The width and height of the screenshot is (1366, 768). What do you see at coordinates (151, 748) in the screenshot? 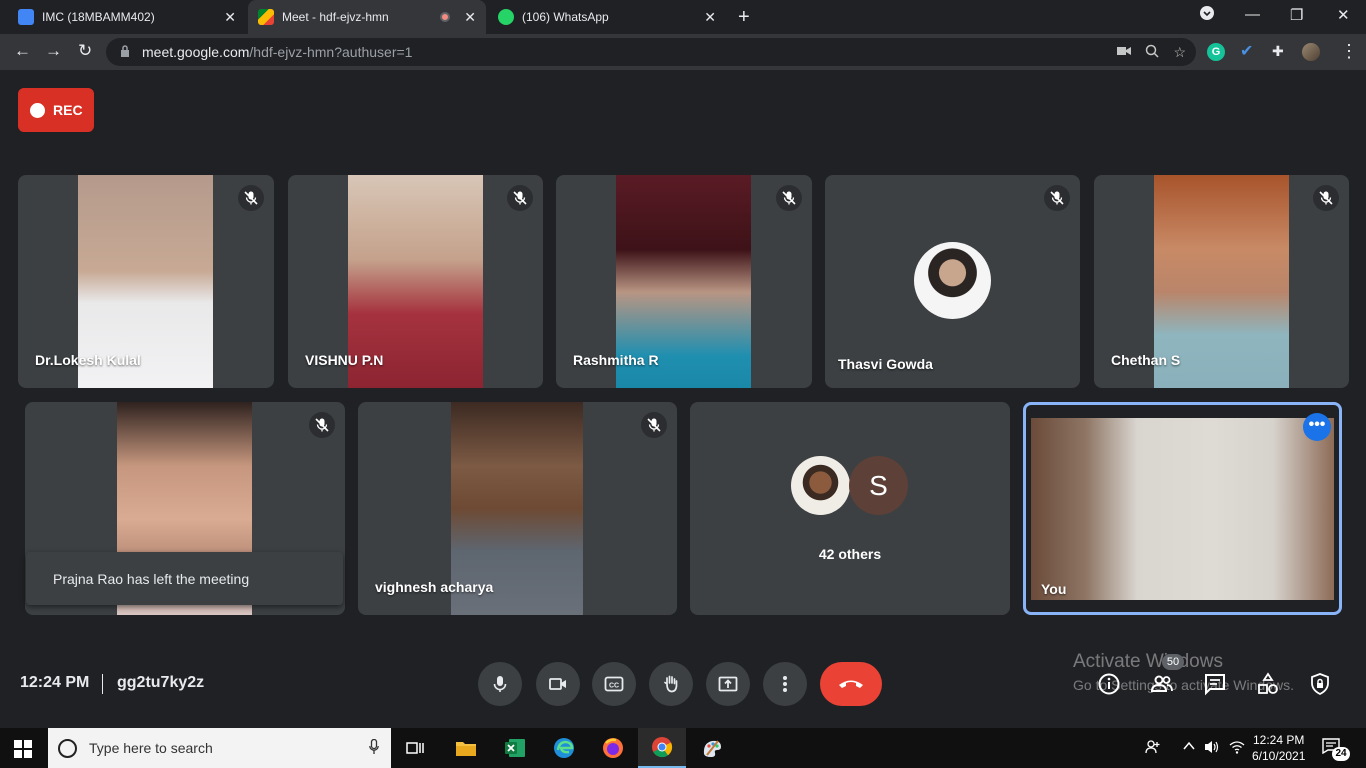
I see `search-placeholder: Type here to search` at bounding box center [151, 748].